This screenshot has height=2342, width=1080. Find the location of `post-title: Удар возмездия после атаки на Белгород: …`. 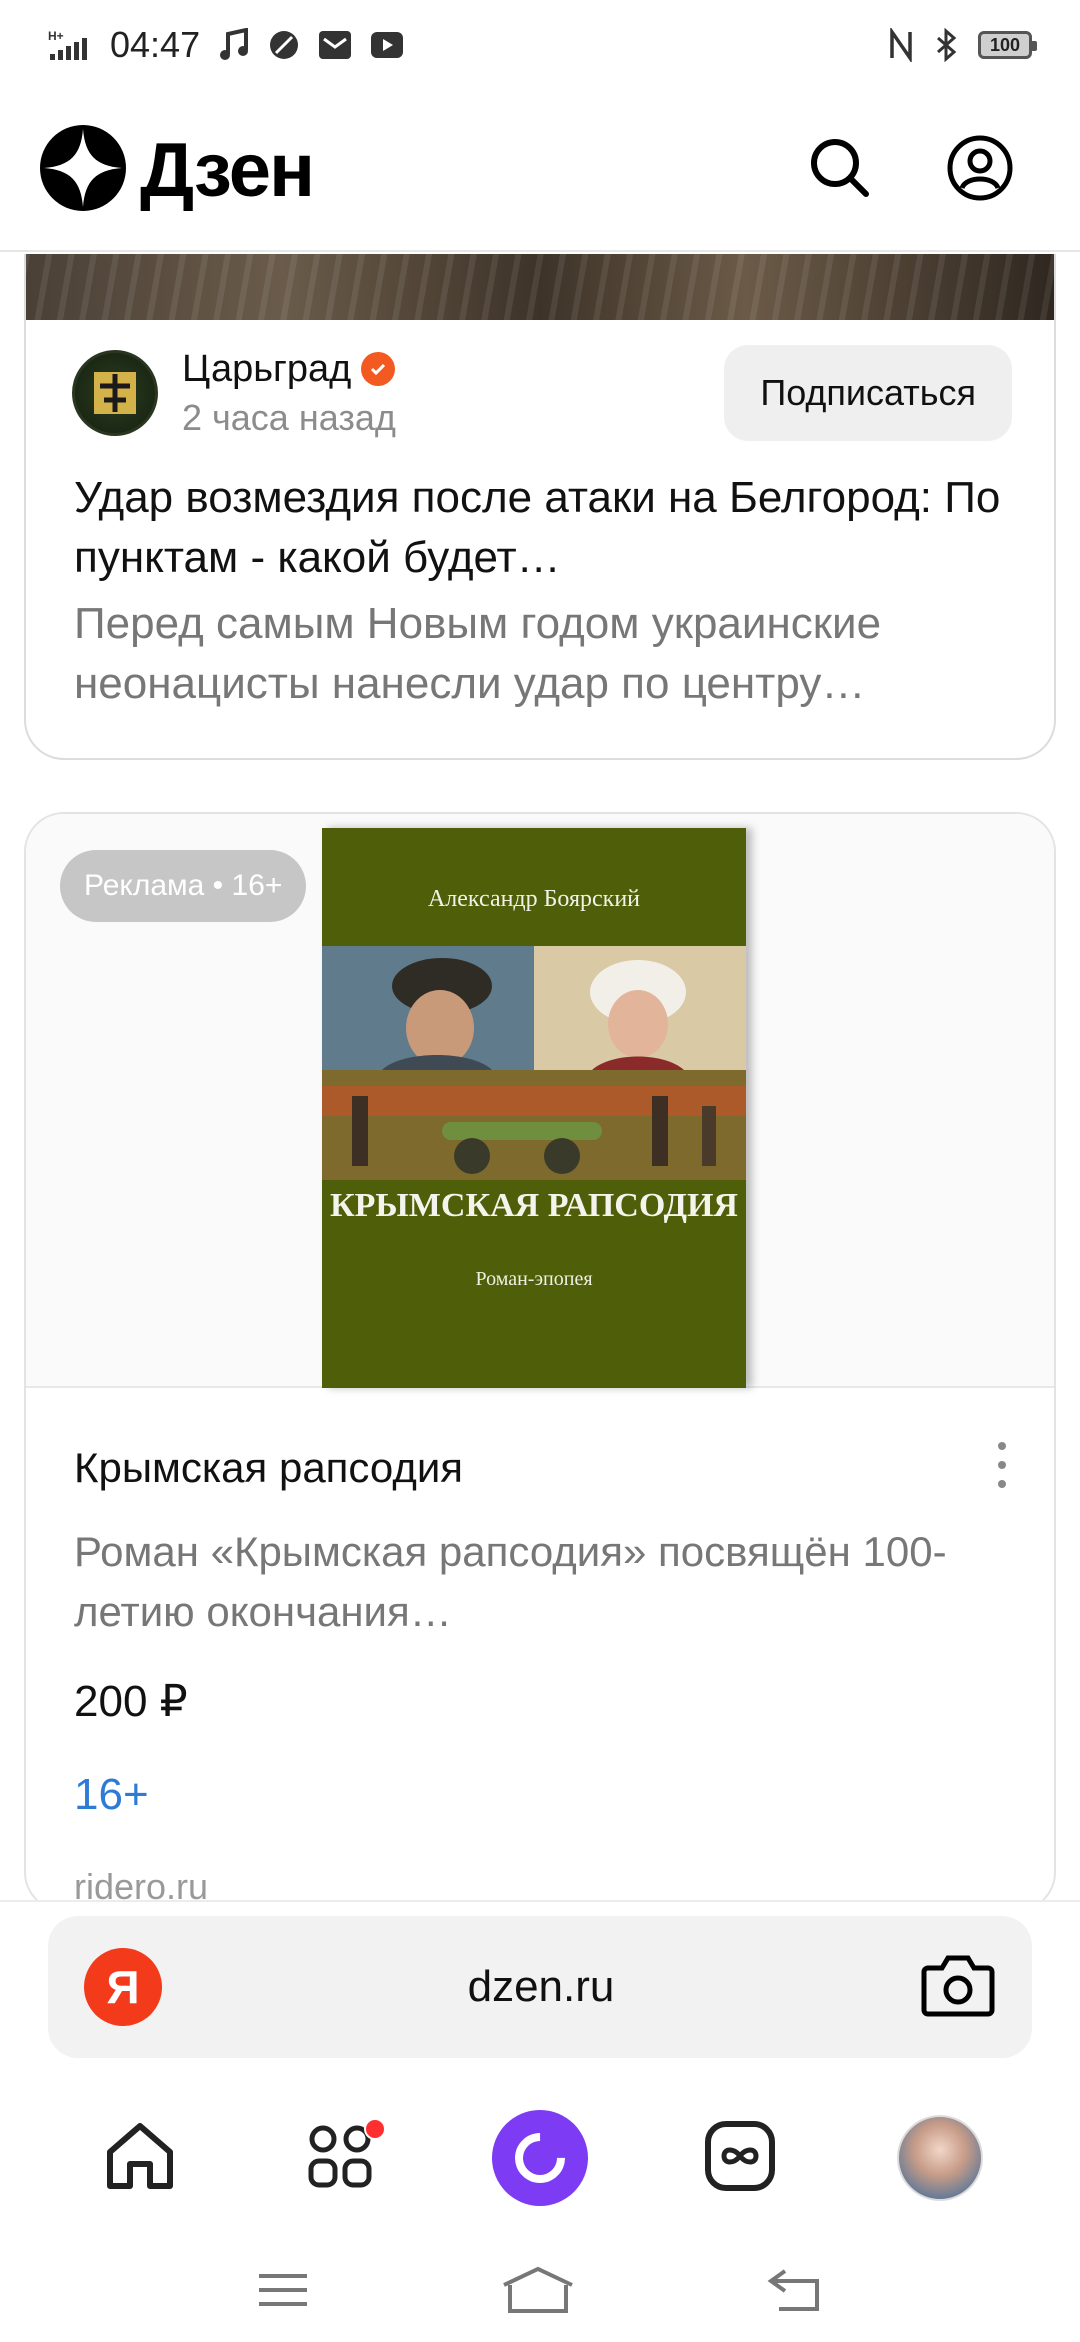

post-title: Удар возмездия после атаки на Белгород: … is located at coordinates (539, 528).